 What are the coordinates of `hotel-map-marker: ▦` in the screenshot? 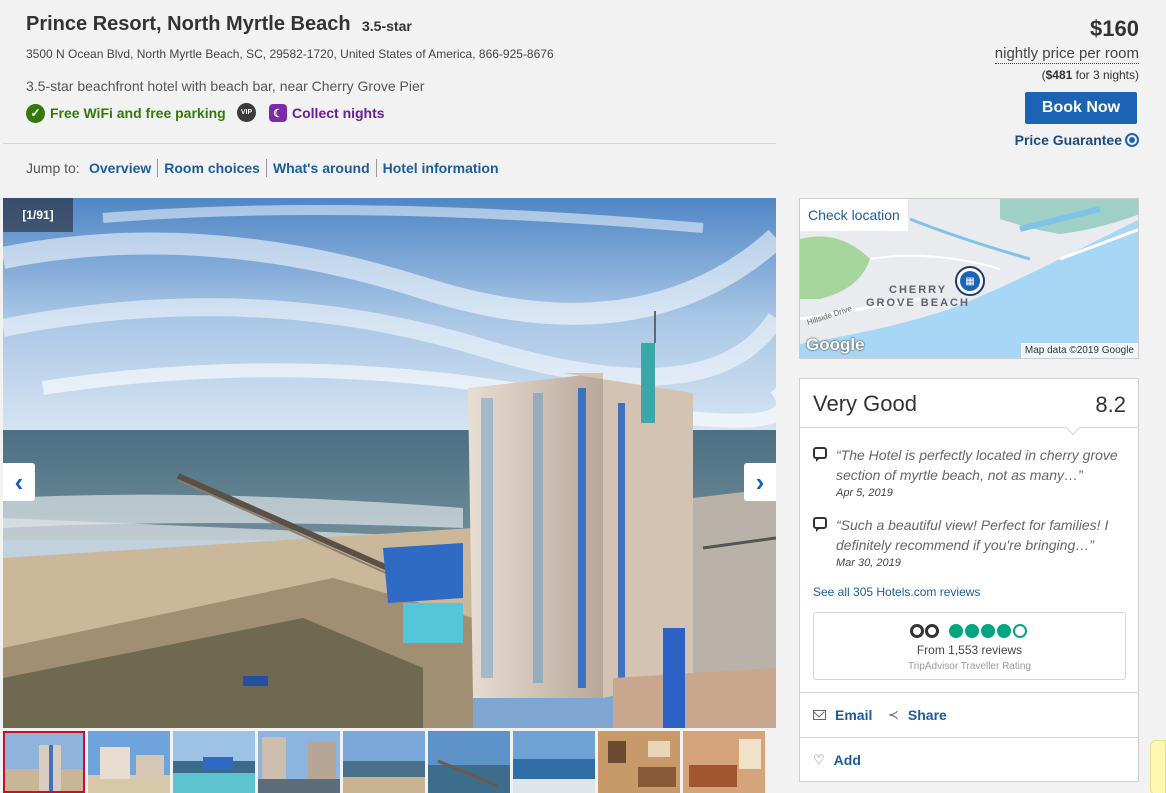 It's located at (970, 281).